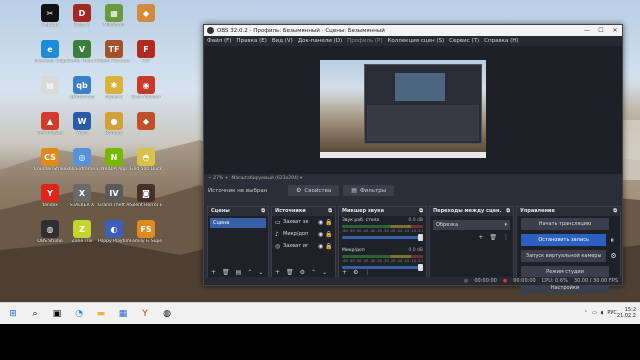 The width and height of the screenshot is (640, 360). I want to click on desktop-icon: F F2F, so click(146, 52).